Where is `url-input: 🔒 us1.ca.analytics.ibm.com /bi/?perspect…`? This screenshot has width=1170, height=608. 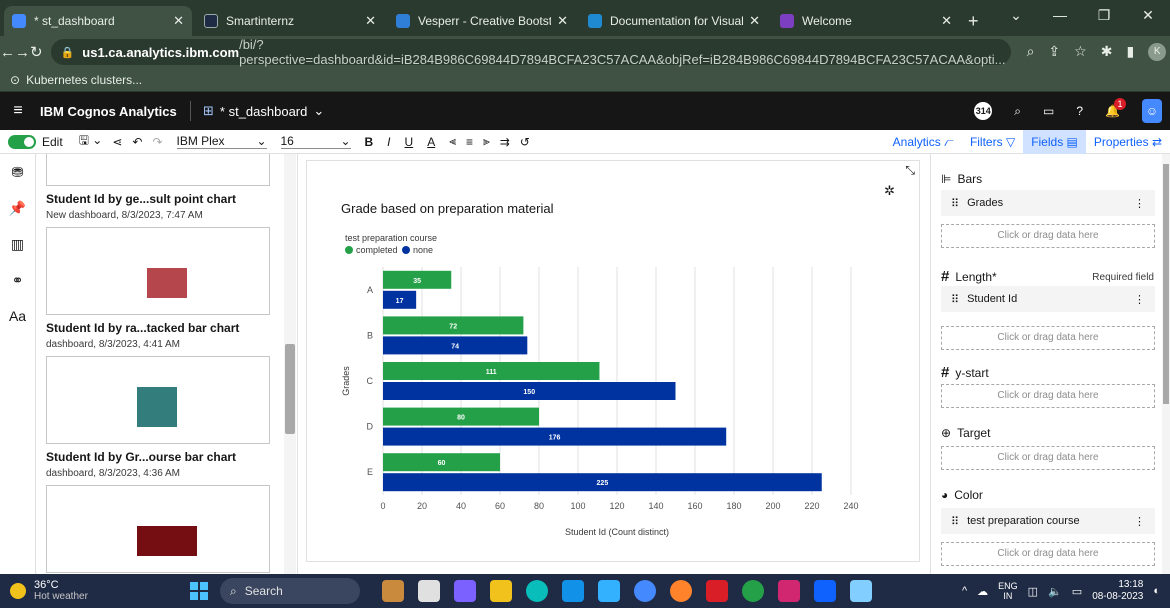
url-input: 🔒 us1.ca.analytics.ibm.com /bi/?perspect… is located at coordinates (530, 52).